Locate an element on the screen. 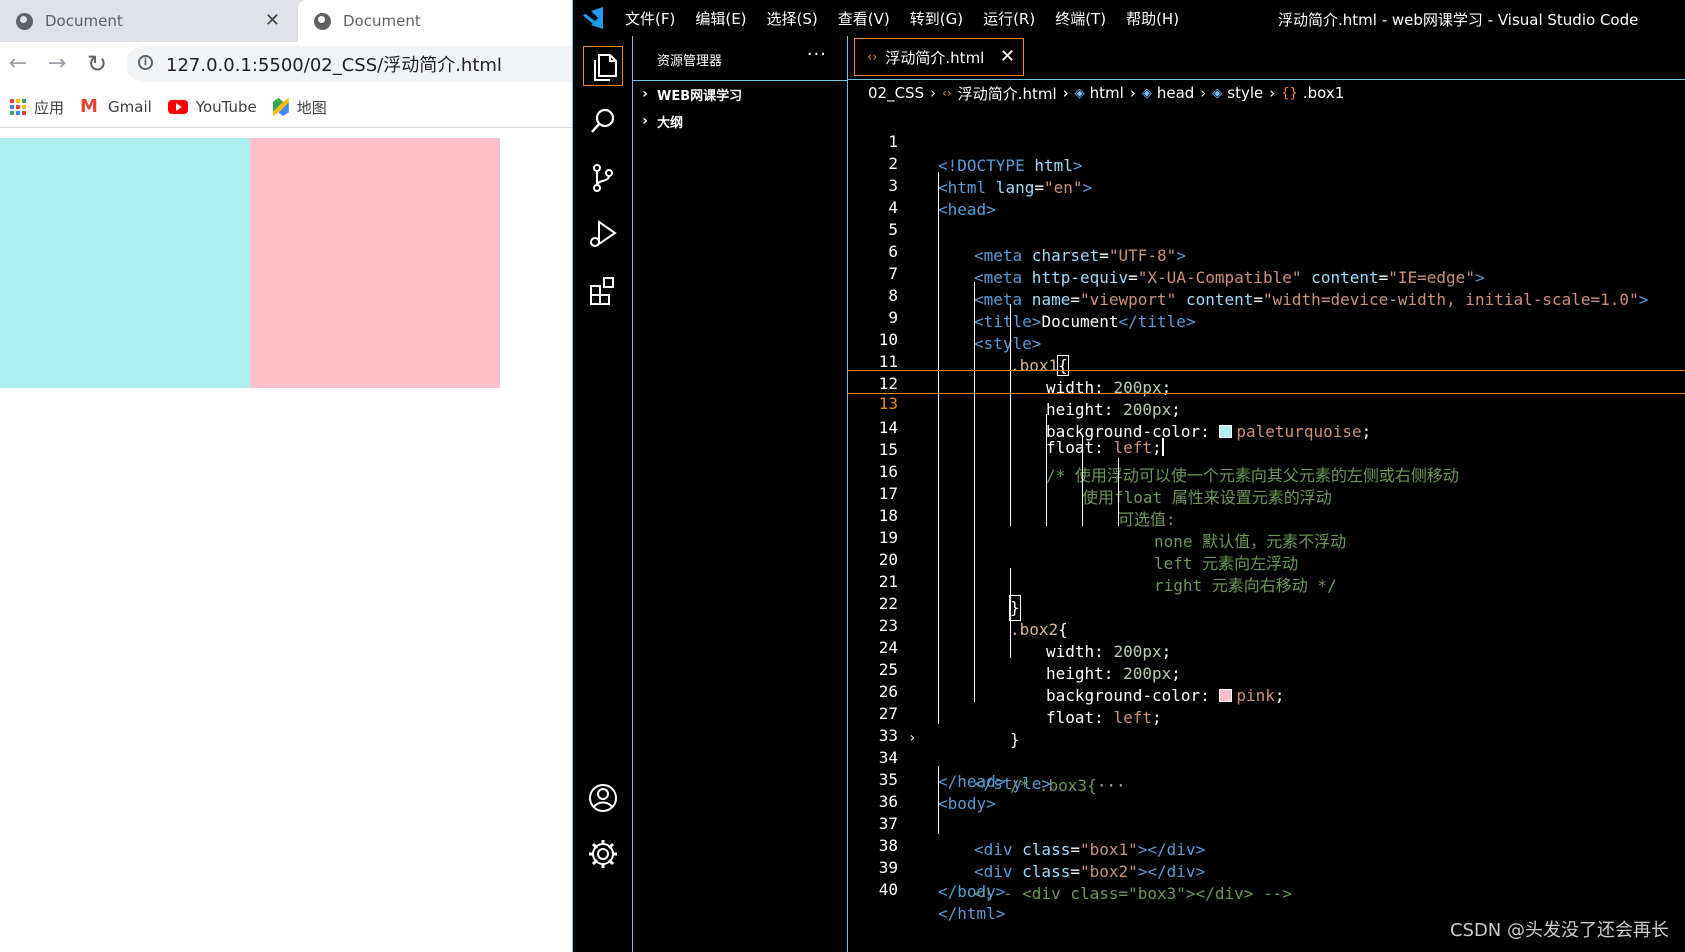 Image resolution: width=1685 pixels, height=952 pixels. bookmark-label: 应用 is located at coordinates (49, 107).